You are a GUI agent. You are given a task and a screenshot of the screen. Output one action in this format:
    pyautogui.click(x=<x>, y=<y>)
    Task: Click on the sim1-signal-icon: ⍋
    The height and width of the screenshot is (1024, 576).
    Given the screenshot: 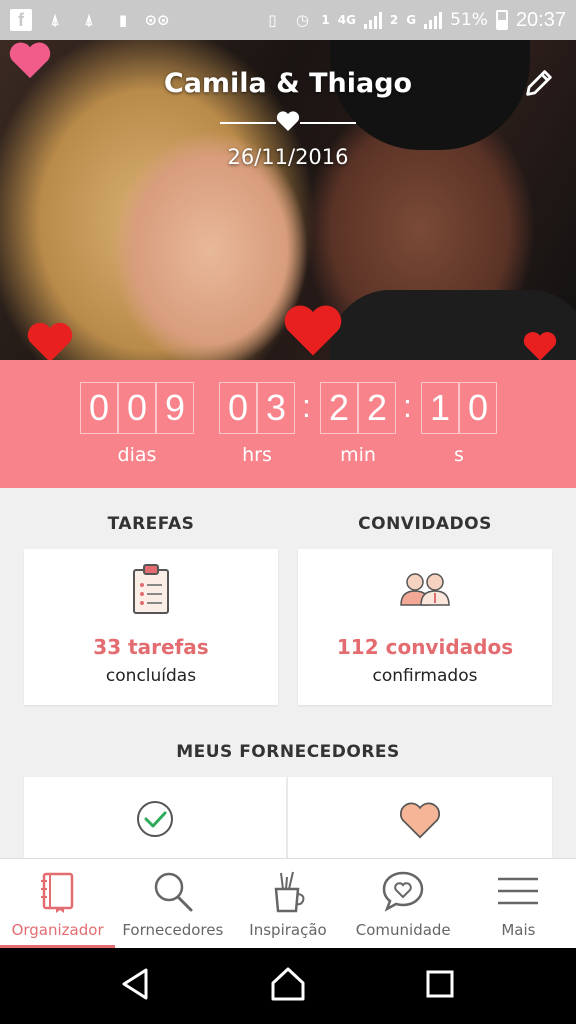 What is the action you would take?
    pyautogui.click(x=55, y=20)
    